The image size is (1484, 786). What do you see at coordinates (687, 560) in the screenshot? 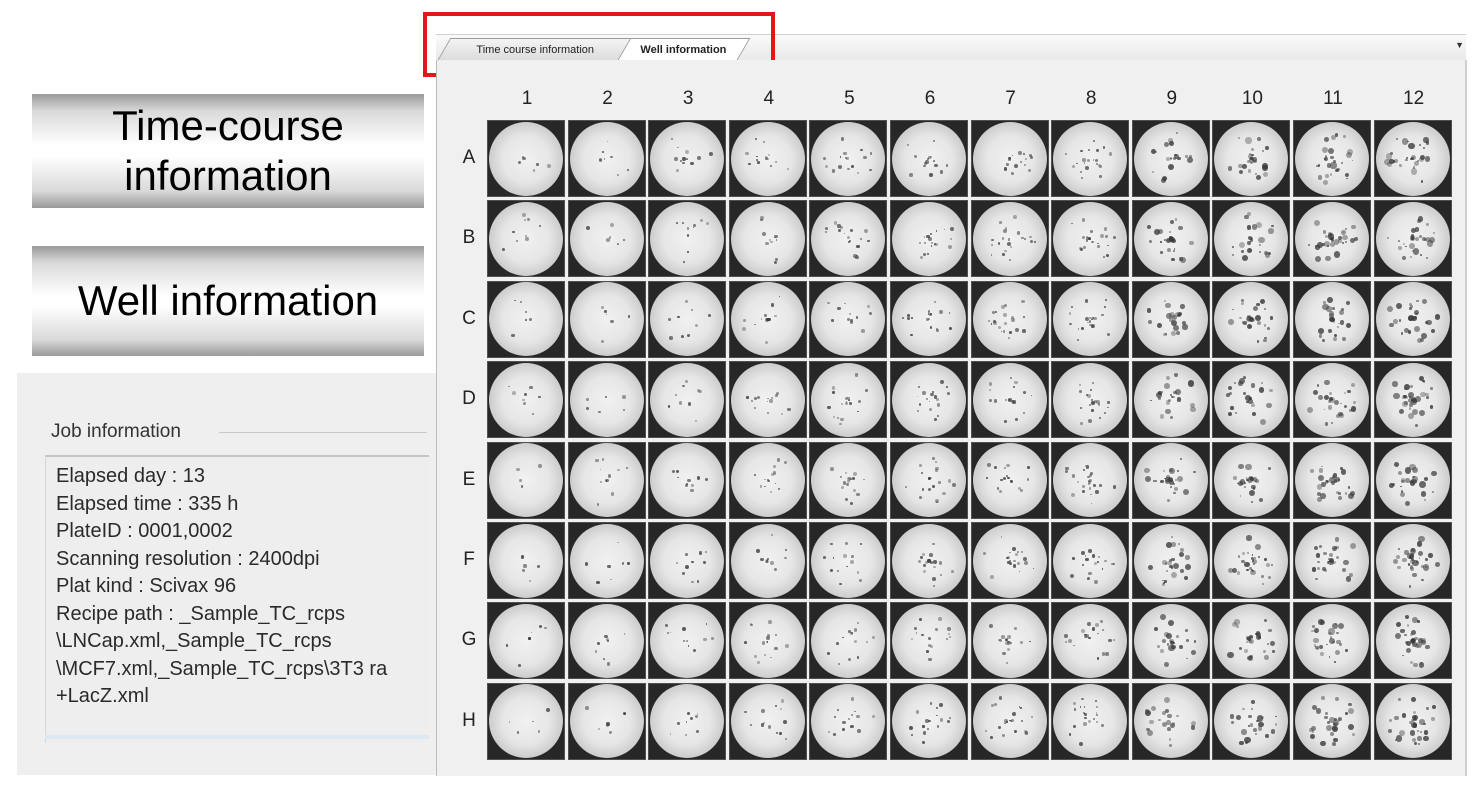
I see `well-F3` at bounding box center [687, 560].